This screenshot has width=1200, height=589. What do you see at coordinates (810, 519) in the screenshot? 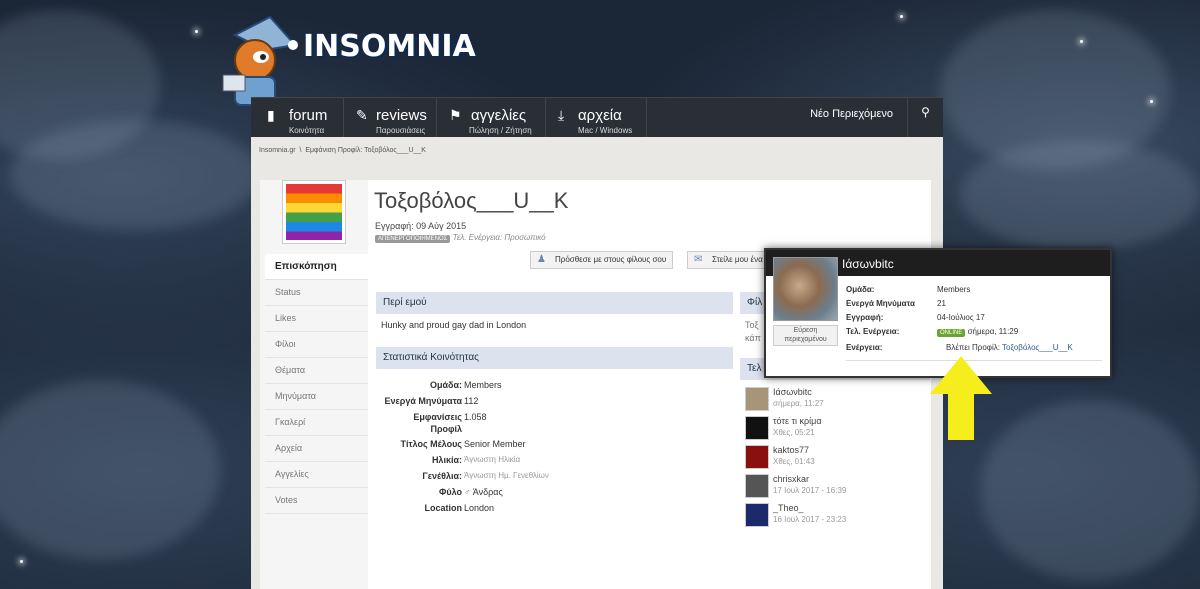
I see `visitor-time: 16 Ιουλ 2017 - 23:23` at bounding box center [810, 519].